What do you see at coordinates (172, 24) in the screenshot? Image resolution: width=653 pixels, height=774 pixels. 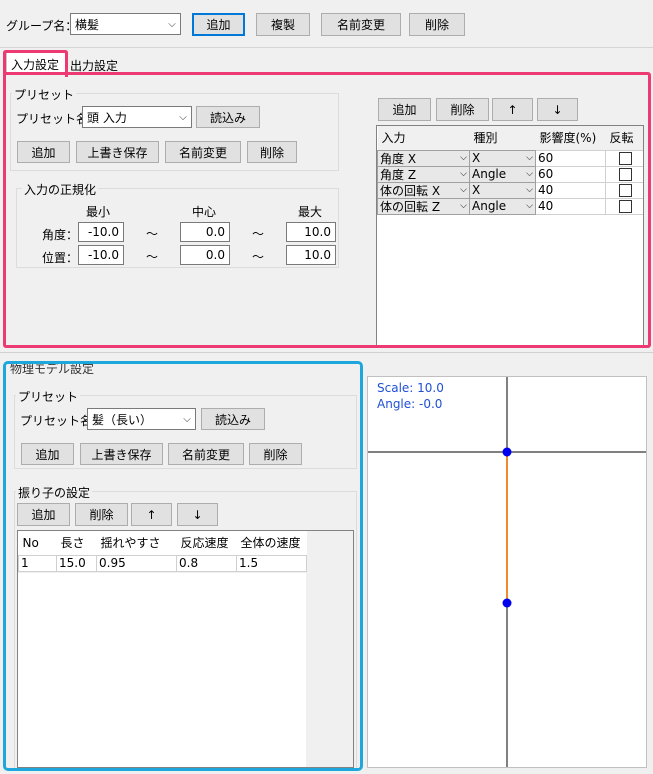 I see `chevron-down-icon: ⌵` at bounding box center [172, 24].